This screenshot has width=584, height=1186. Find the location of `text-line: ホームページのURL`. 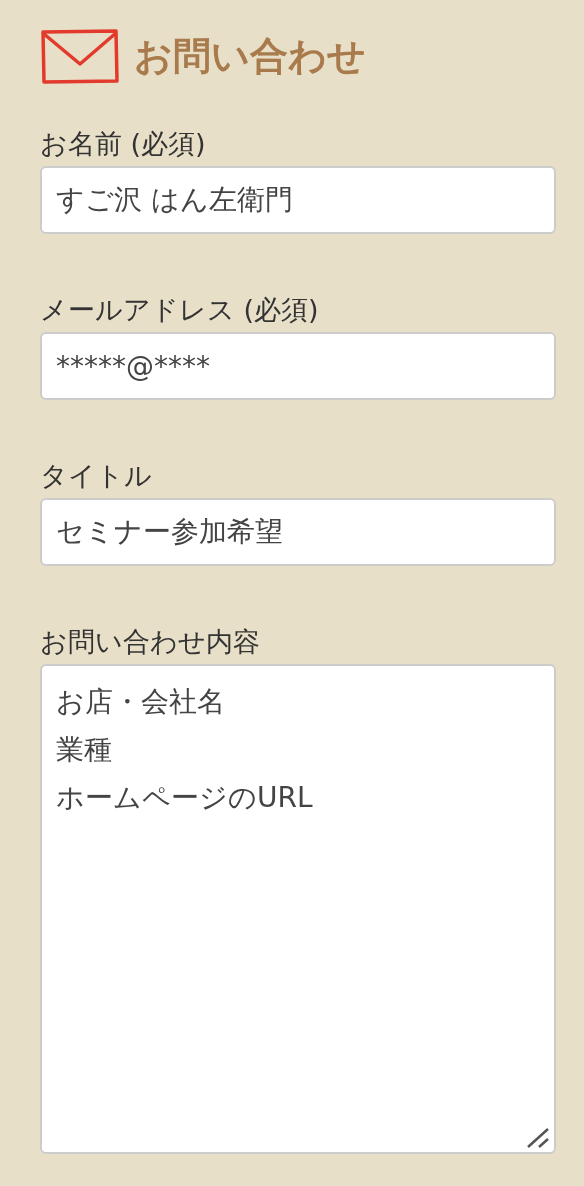

text-line: ホームページのURL is located at coordinates (184, 798).